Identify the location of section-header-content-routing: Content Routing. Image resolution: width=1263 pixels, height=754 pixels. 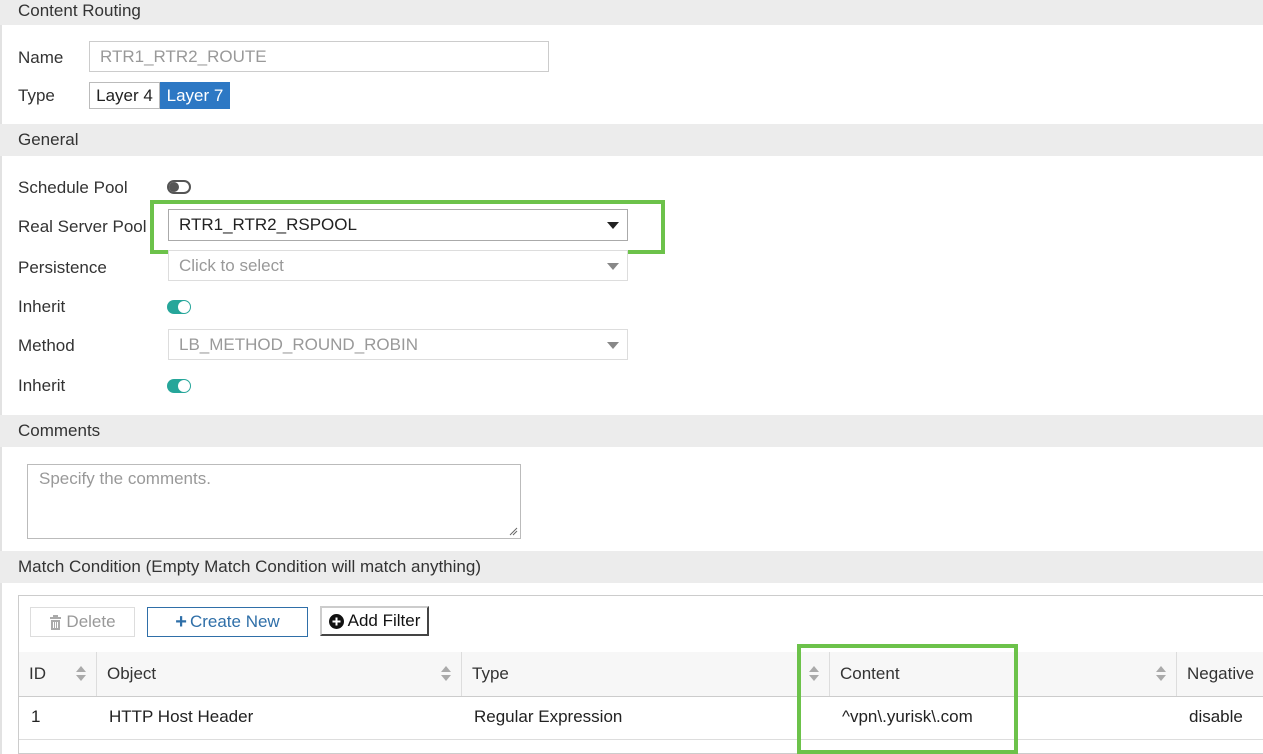
(631, 12).